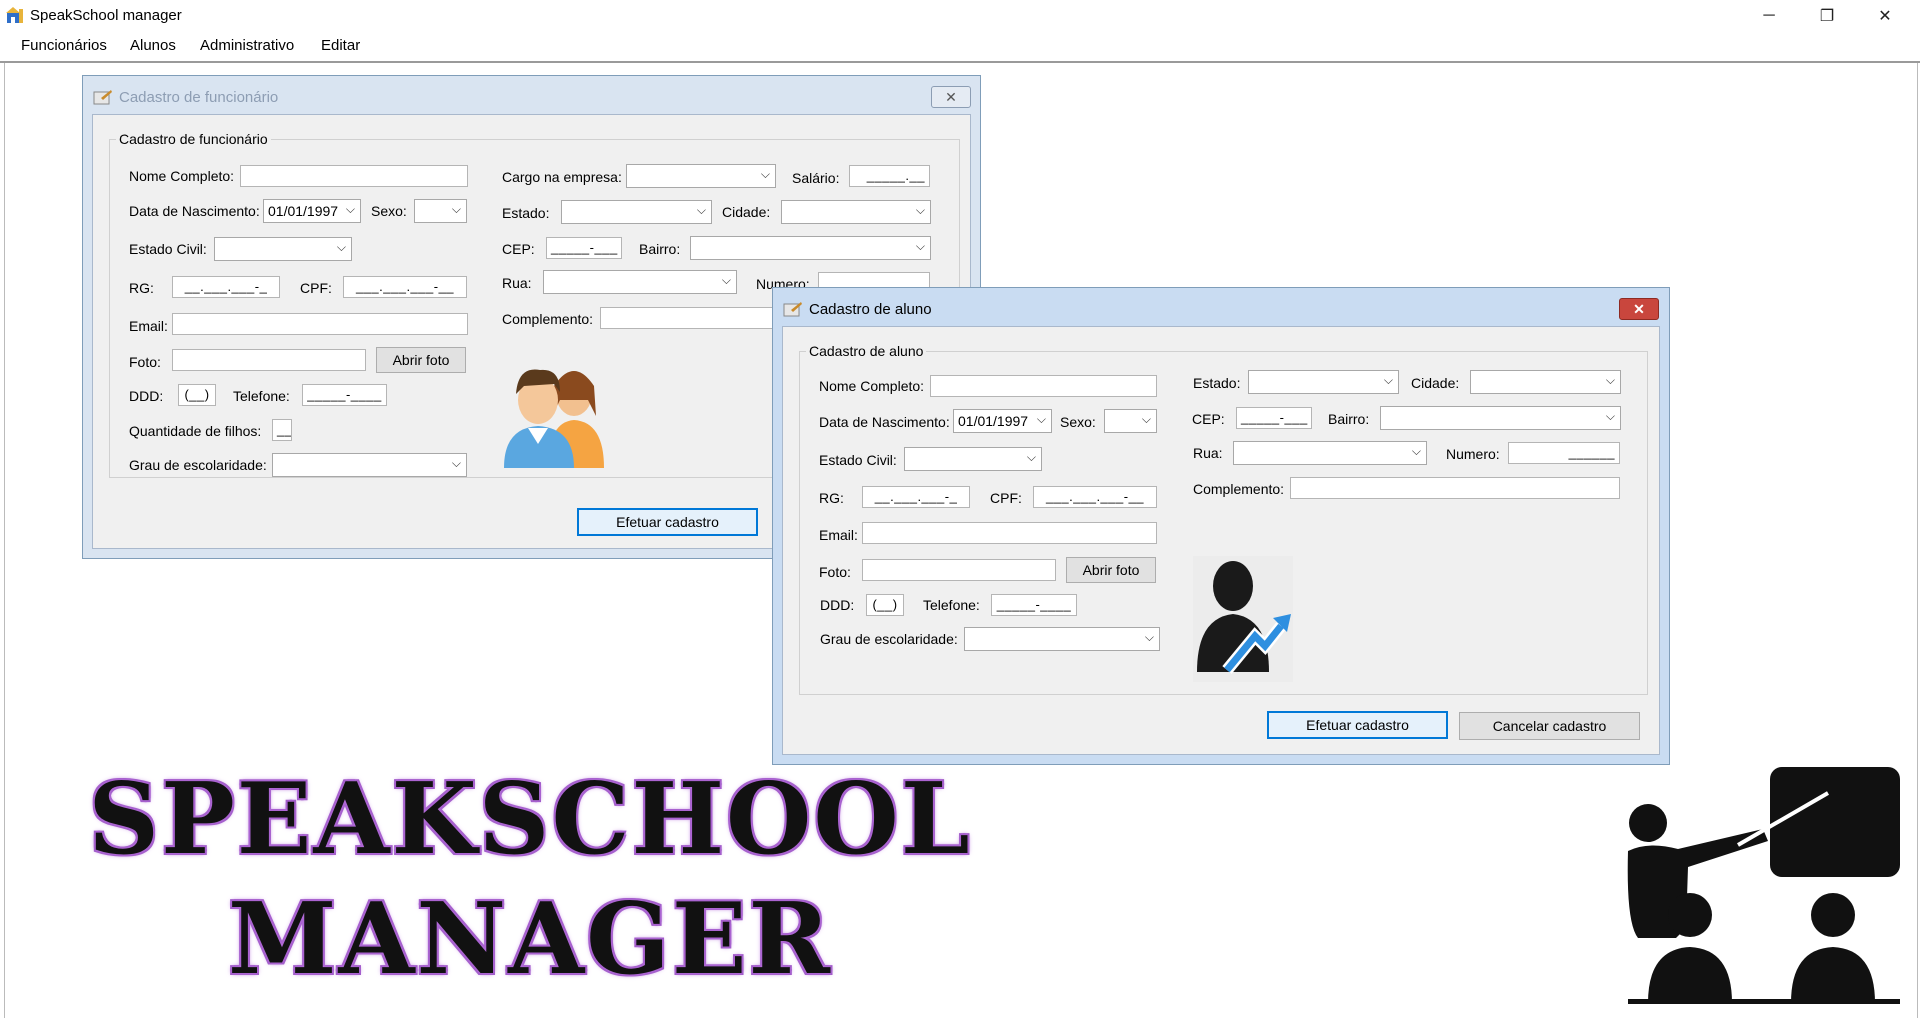 Image resolution: width=1920 pixels, height=1020 pixels. Describe the element at coordinates (1208, 419) in the screenshot. I see `aluno-cep-label: CEP:` at that location.